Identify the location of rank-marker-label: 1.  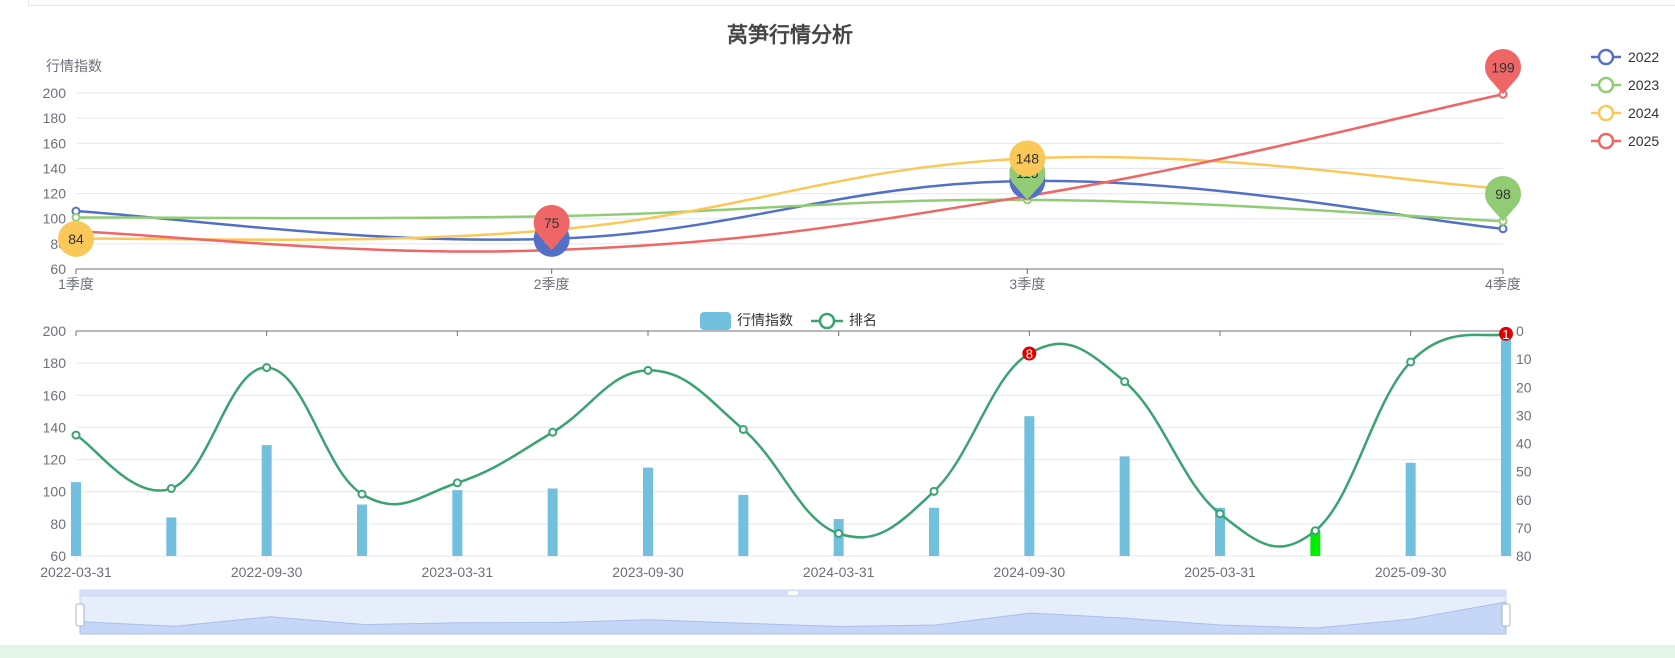
(1505, 334).